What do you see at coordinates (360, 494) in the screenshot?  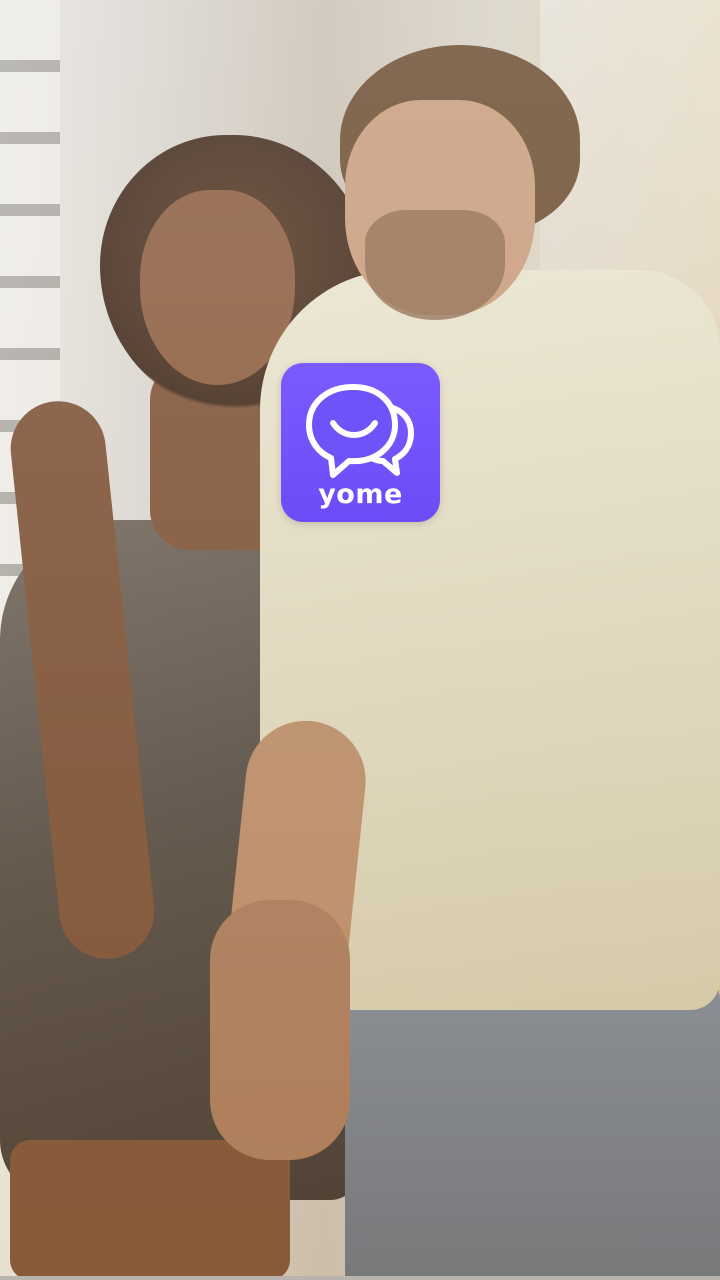 I see `app-name: yome` at bounding box center [360, 494].